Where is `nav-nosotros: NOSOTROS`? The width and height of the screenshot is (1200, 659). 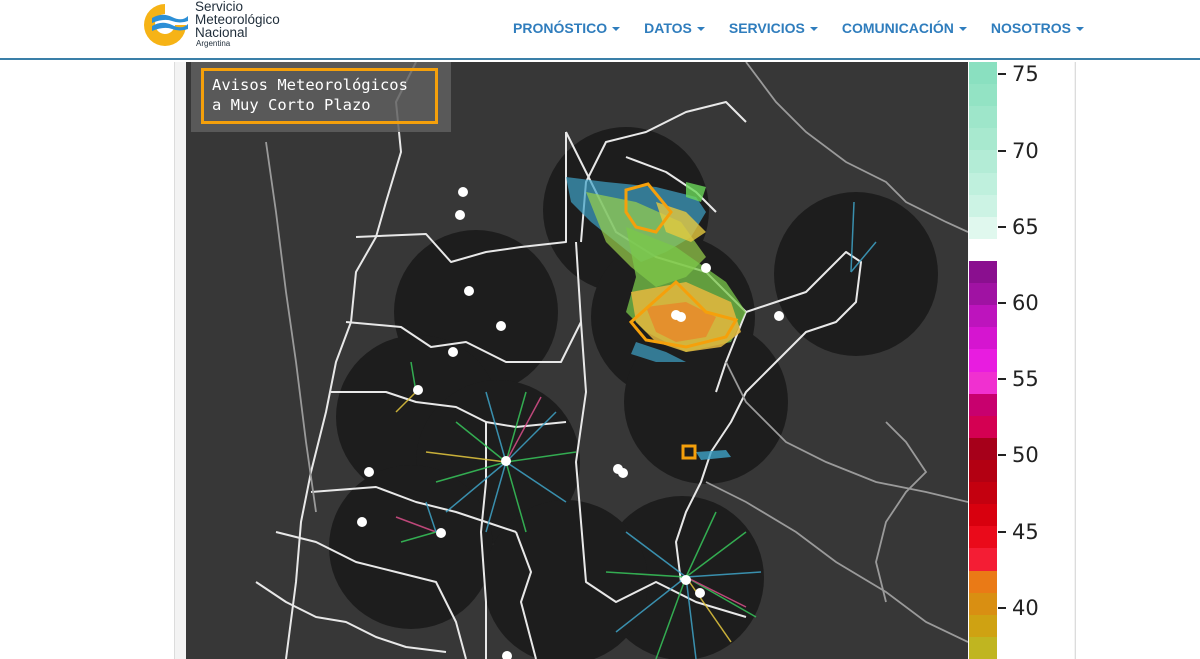
nav-nosotros: NOSOTROS is located at coordinates (1037, 28).